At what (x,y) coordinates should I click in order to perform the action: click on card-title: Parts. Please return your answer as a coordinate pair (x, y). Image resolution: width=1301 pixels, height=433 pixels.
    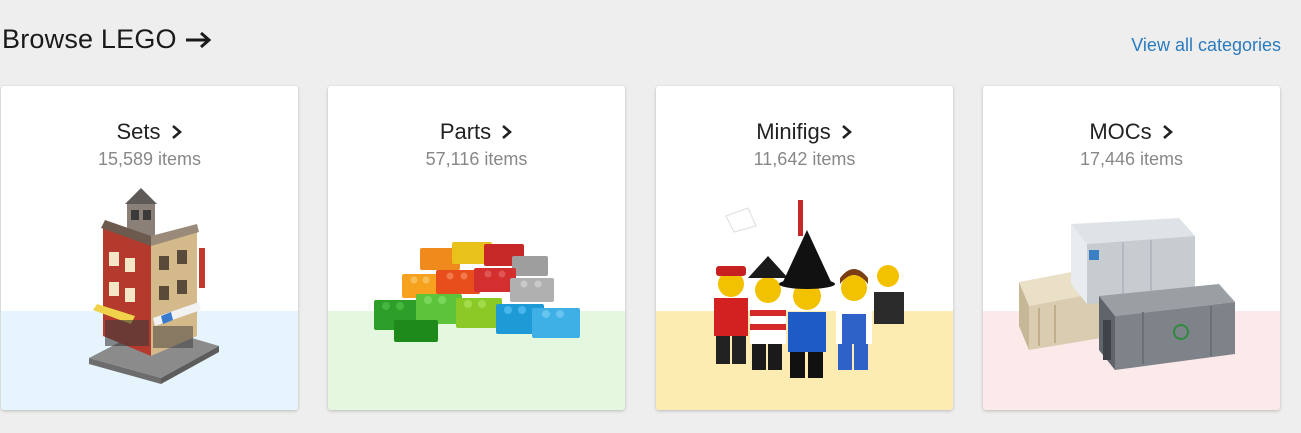
    Looking at the image, I should click on (476, 132).